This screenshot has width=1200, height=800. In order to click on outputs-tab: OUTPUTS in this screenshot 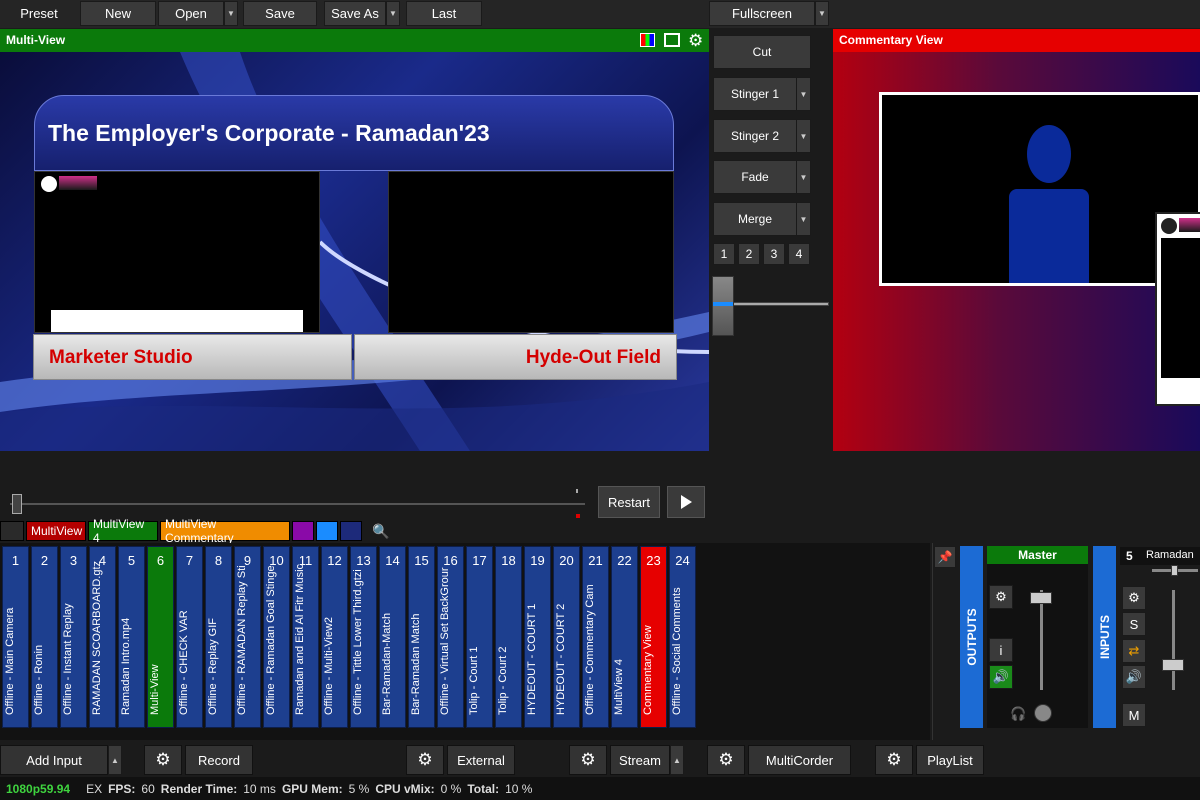, I will do `click(971, 637)`.